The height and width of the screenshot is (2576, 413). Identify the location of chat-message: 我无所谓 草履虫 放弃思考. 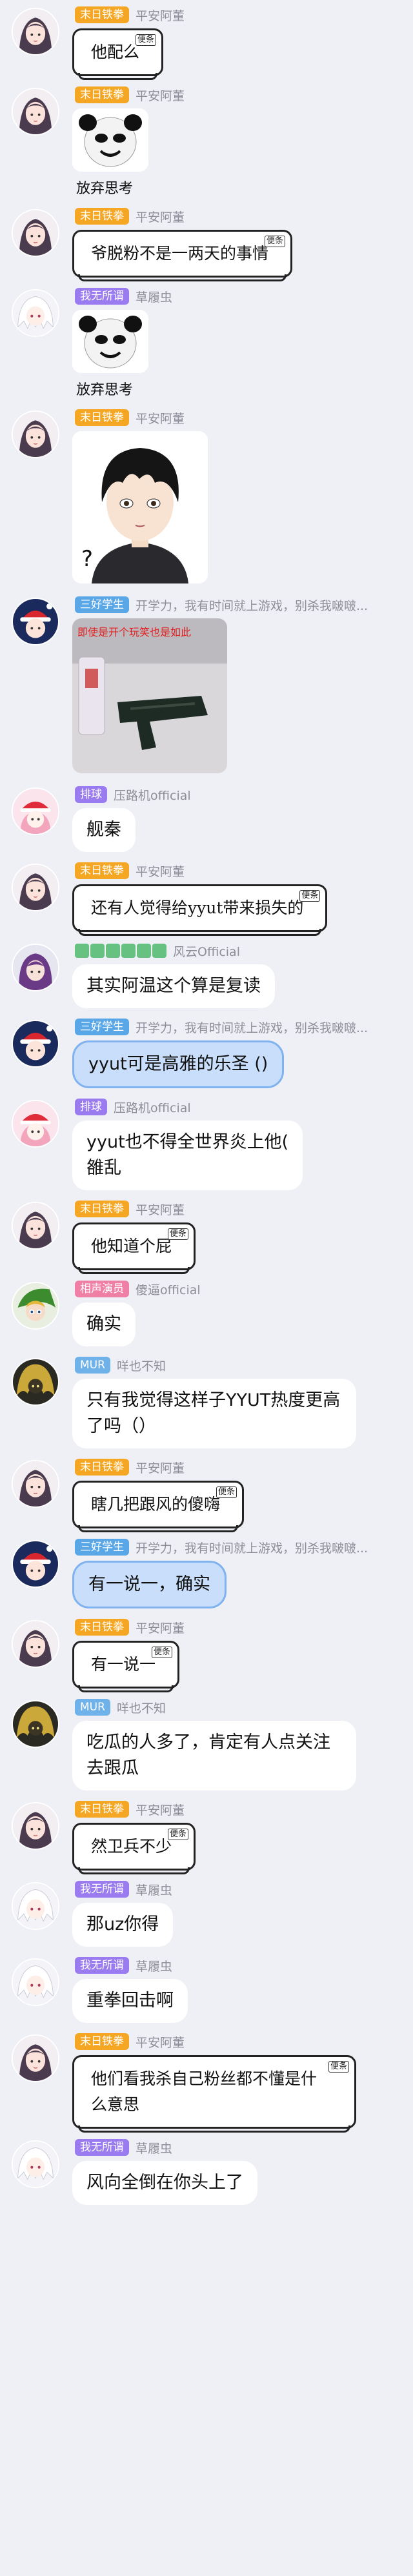
(206, 342).